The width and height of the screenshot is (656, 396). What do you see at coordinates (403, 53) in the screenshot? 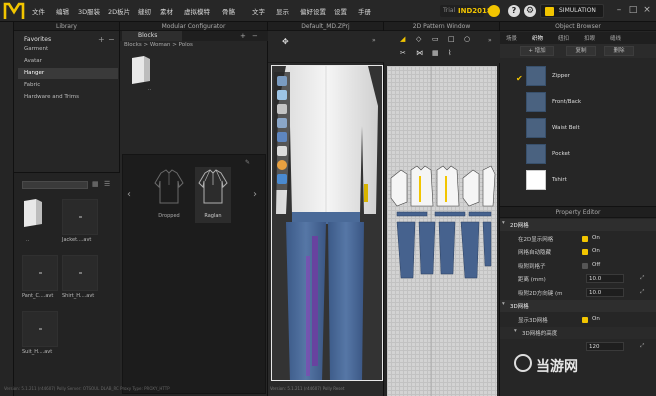
I see `sewing-icon: ✂` at bounding box center [403, 53].